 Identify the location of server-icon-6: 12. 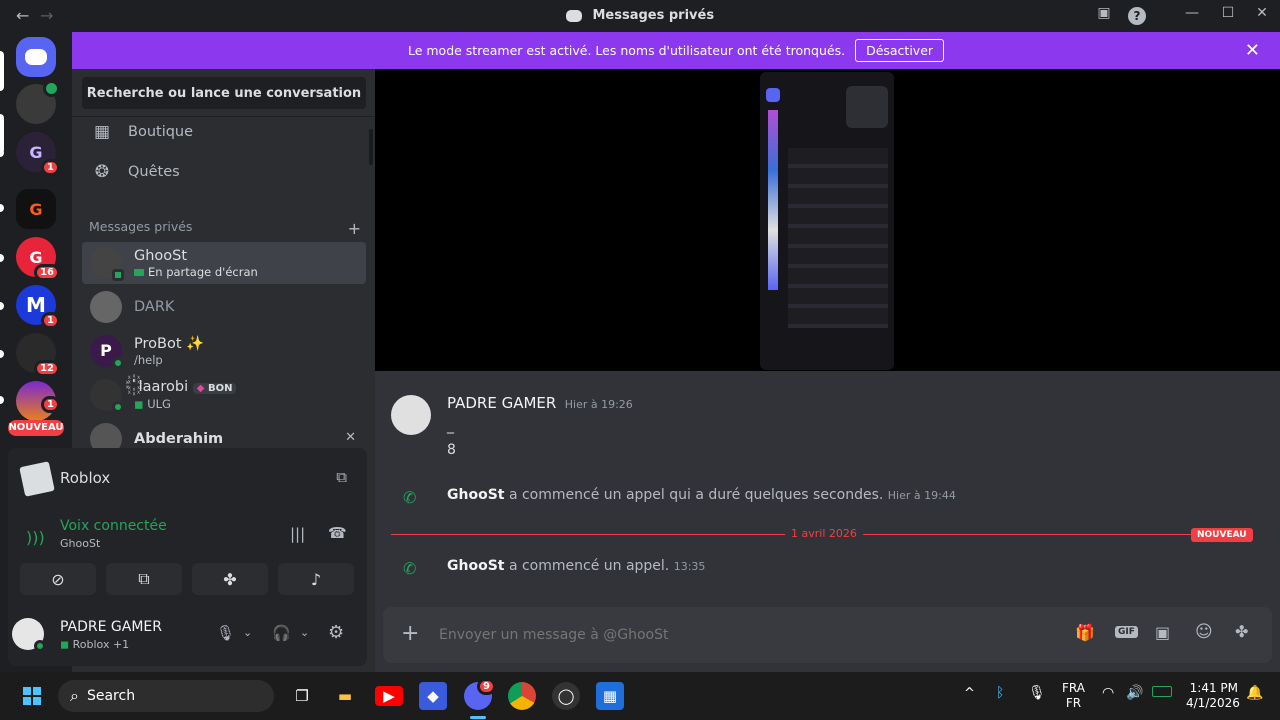
(38, 355).